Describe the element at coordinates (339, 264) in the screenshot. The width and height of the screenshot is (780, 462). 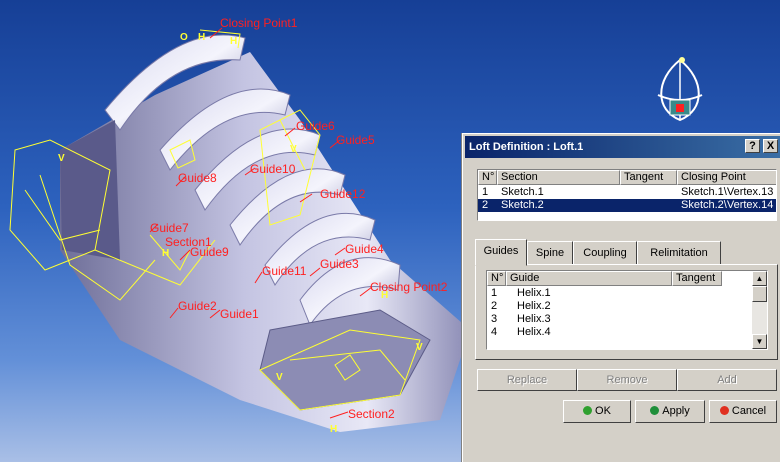
I see `guide3-label: Guide3` at that location.